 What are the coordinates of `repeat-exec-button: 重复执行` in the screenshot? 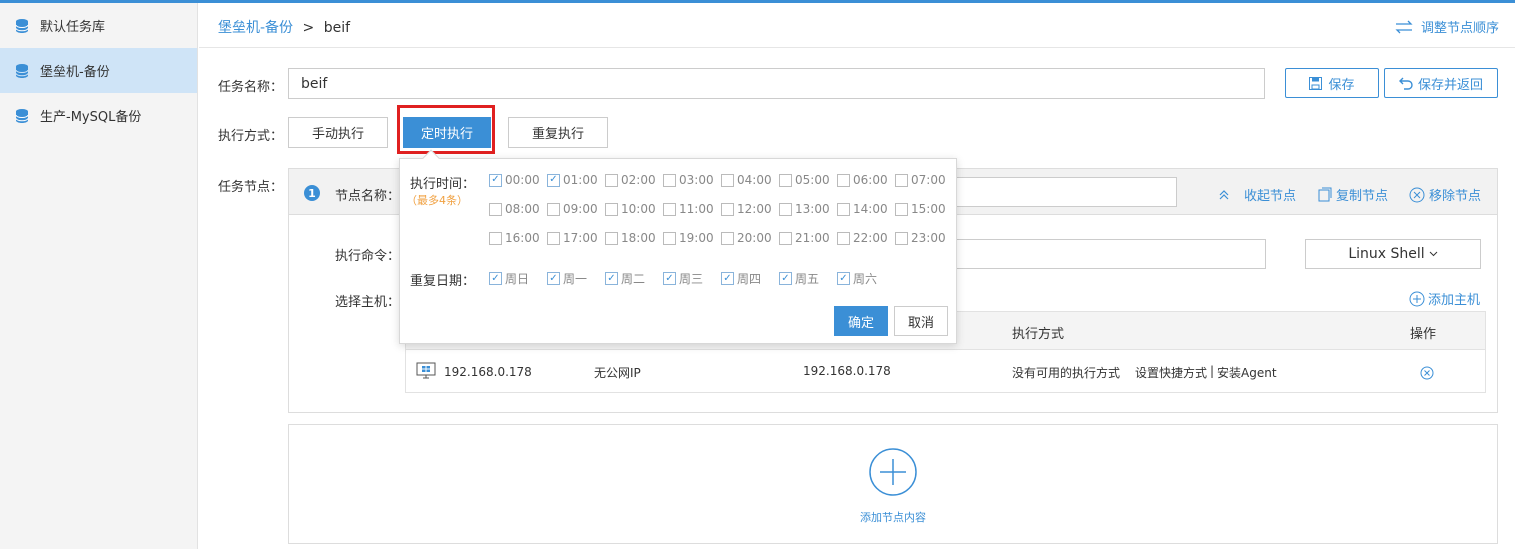 It's located at (558, 132).